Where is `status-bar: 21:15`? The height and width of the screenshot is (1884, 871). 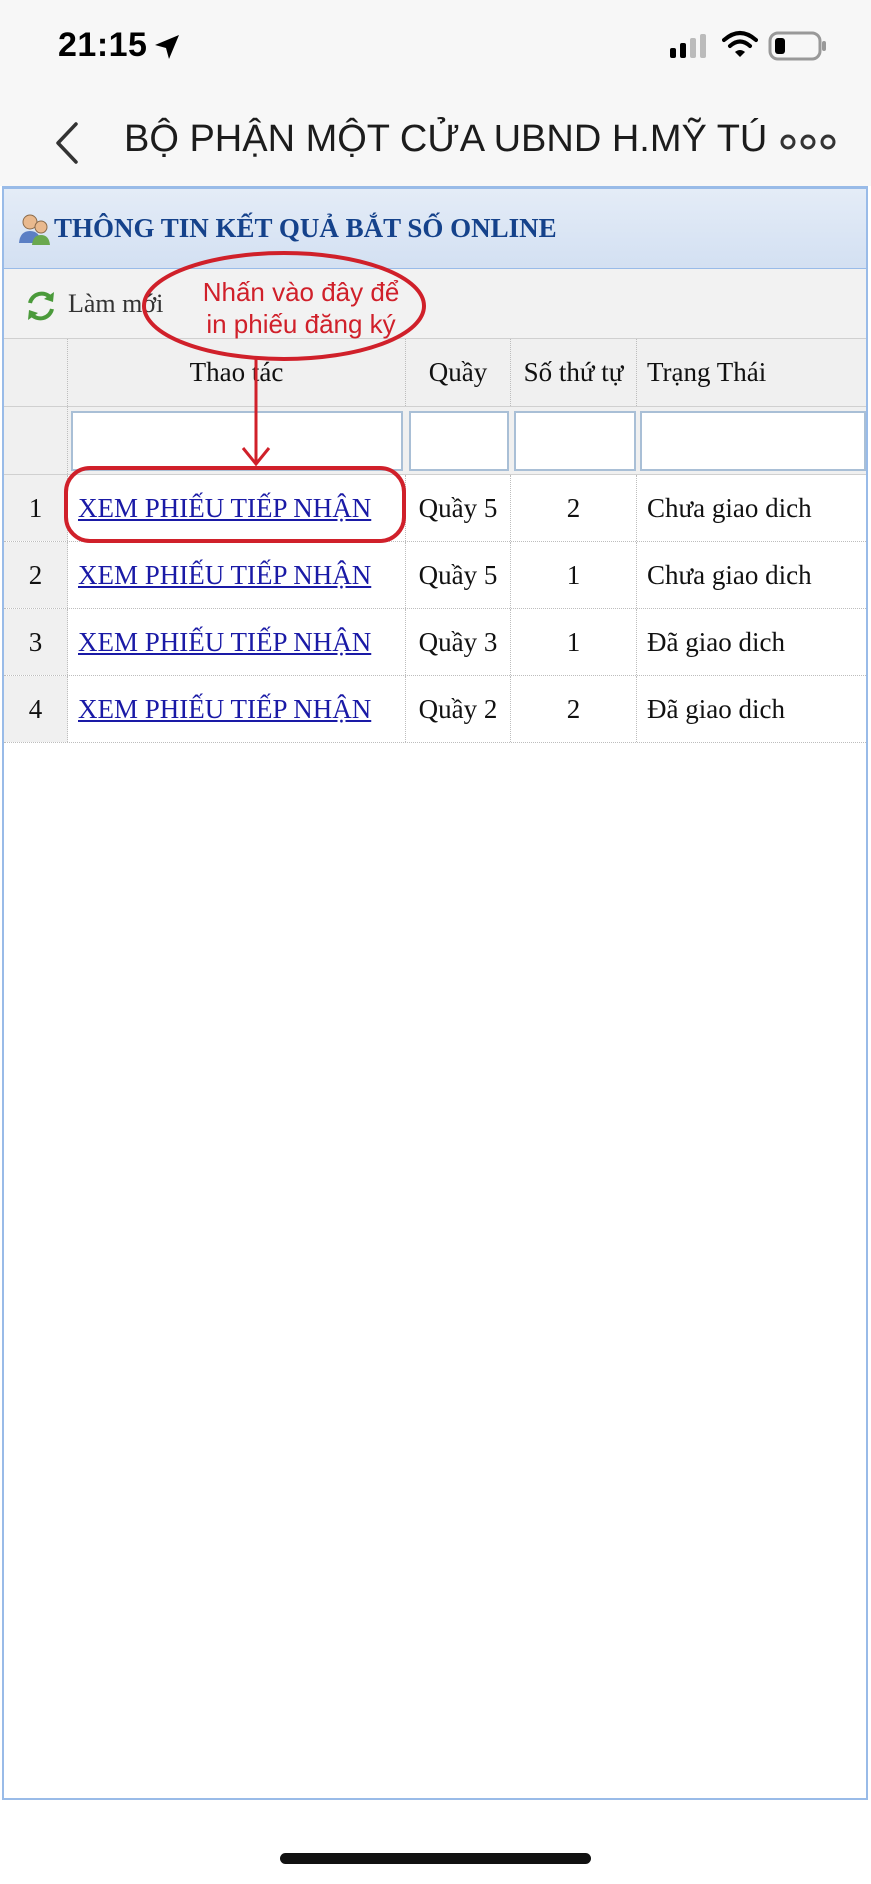 status-bar: 21:15 is located at coordinates (435, 50).